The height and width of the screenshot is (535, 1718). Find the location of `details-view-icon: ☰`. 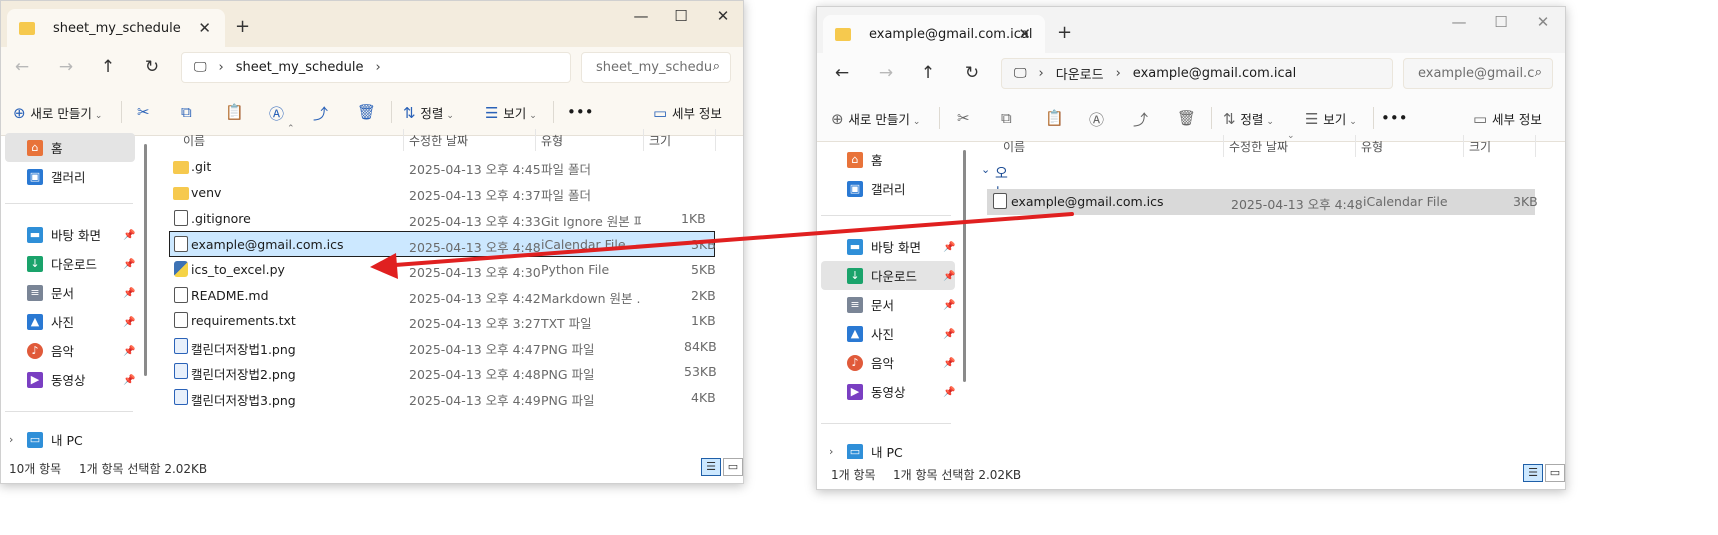

details-view-icon: ☰ is located at coordinates (711, 467).